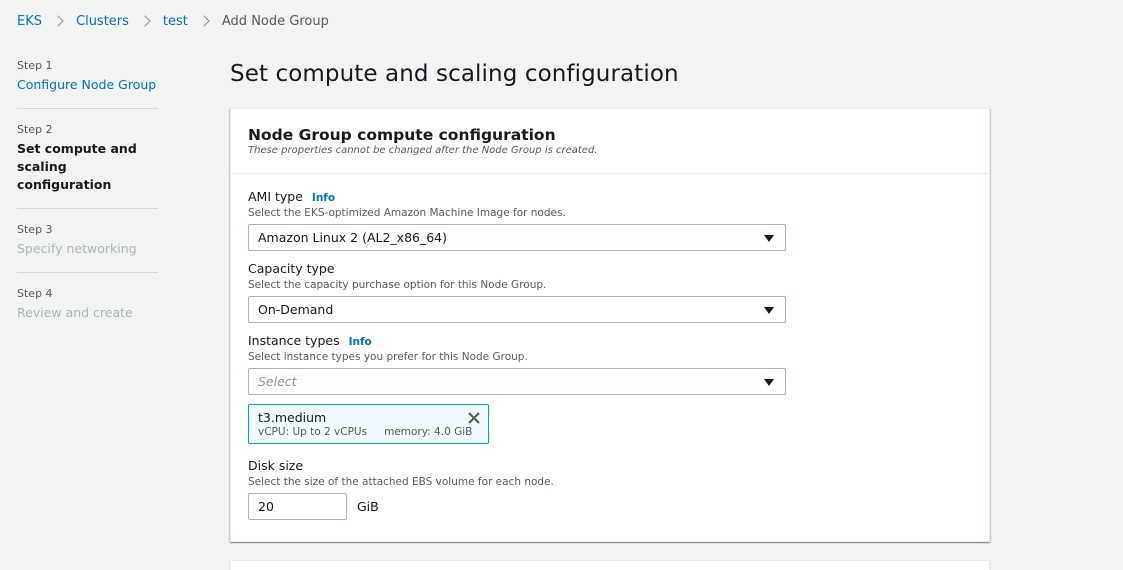 This screenshot has width=1123, height=570. Describe the element at coordinates (102, 21) in the screenshot. I see `breadcrumb-clusters: Clusters` at that location.